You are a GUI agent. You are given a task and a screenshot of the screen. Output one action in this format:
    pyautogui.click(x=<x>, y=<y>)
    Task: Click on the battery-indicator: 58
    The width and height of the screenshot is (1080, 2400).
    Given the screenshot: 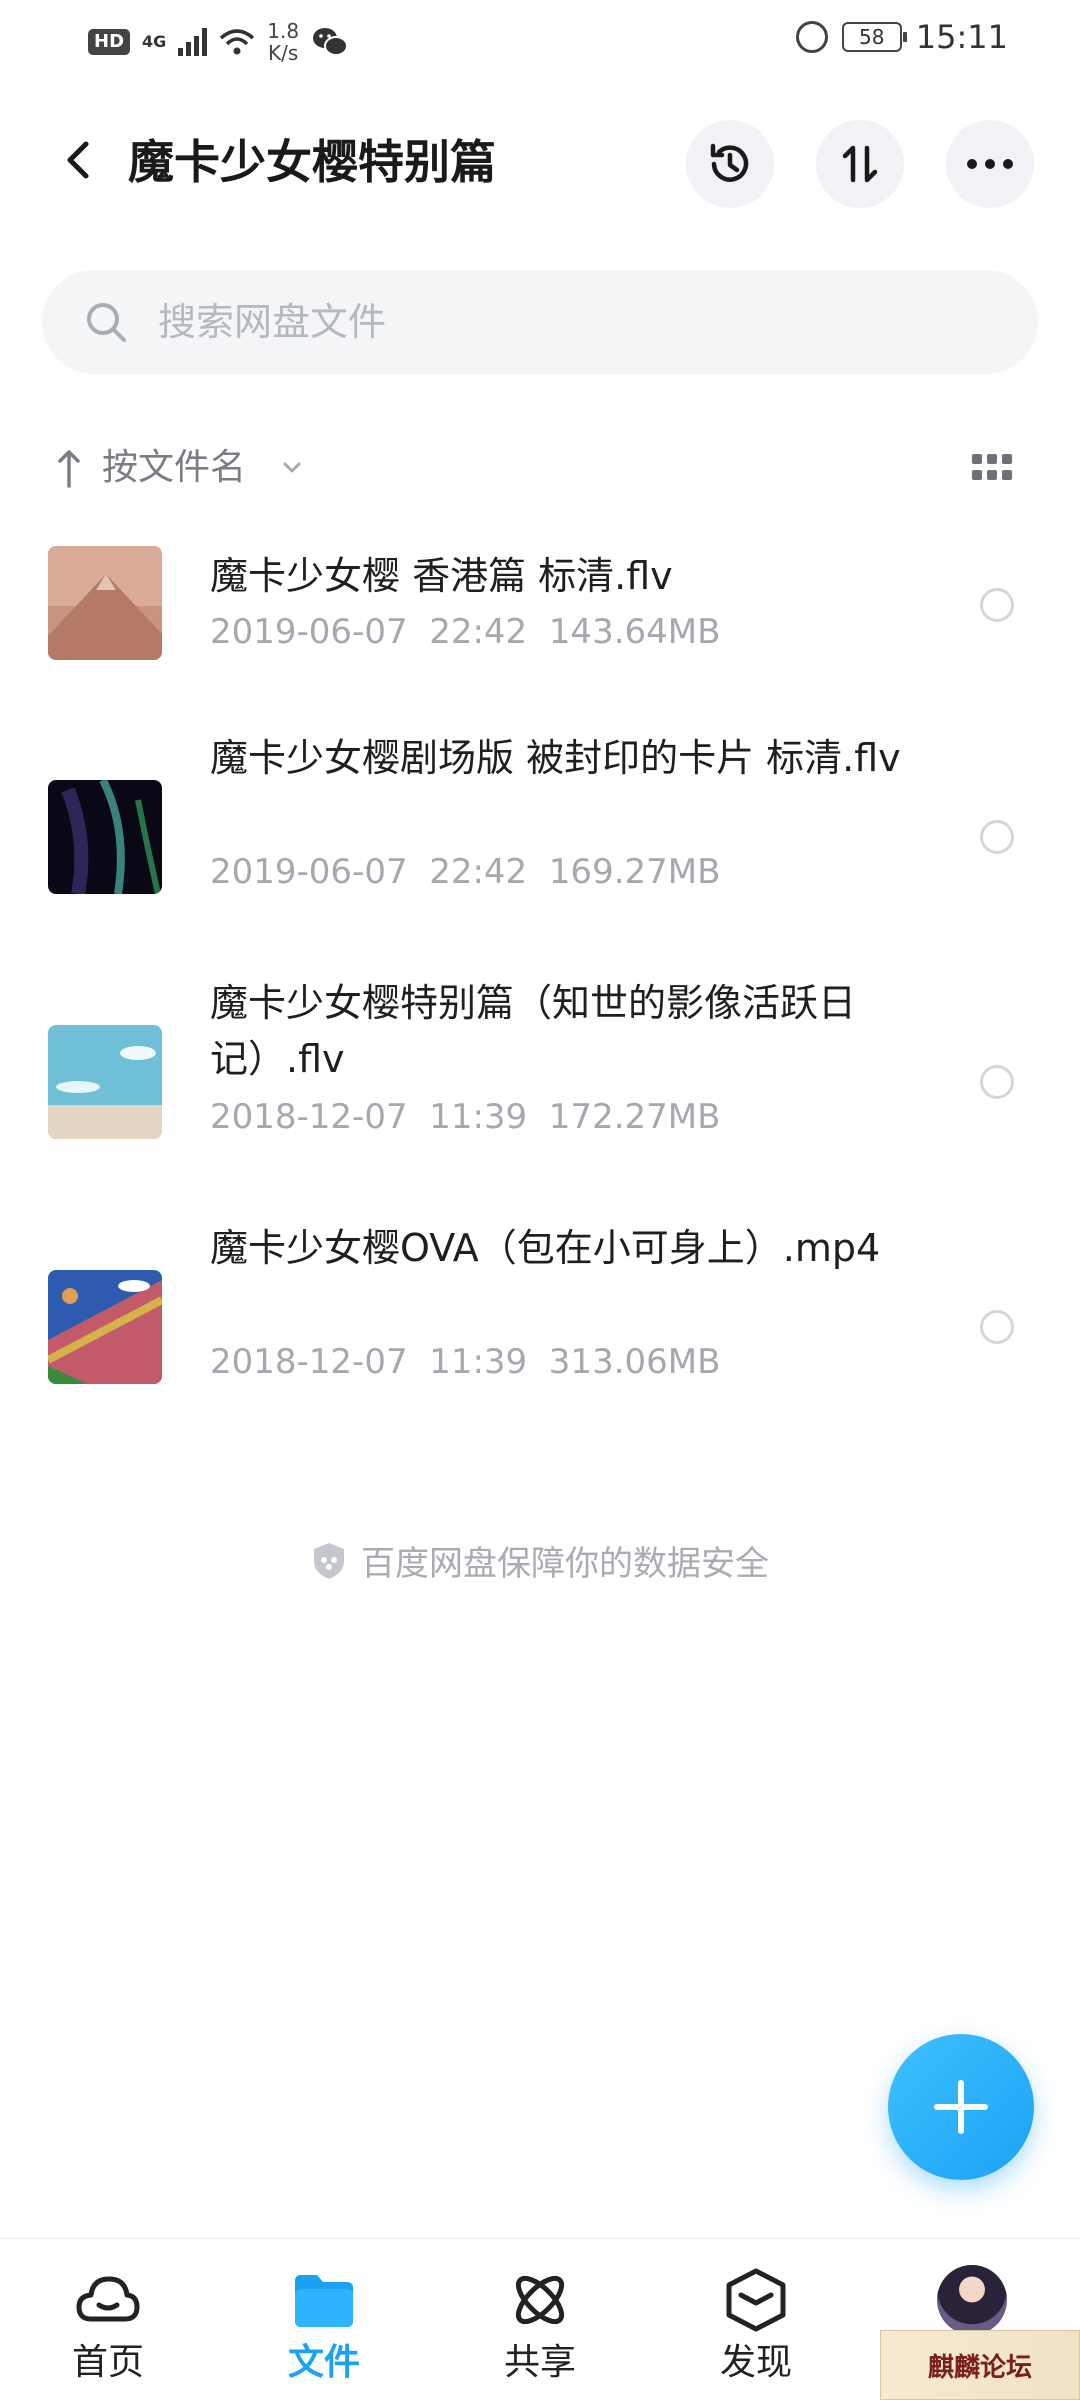 What is the action you would take?
    pyautogui.click(x=874, y=37)
    